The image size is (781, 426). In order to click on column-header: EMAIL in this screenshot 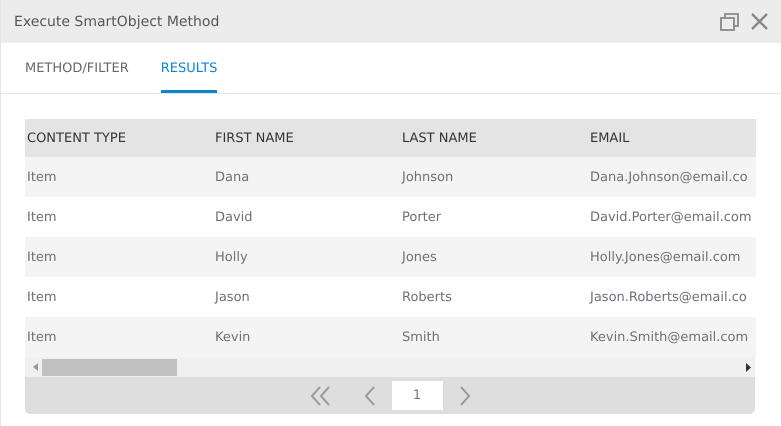, I will do `click(672, 138)`.